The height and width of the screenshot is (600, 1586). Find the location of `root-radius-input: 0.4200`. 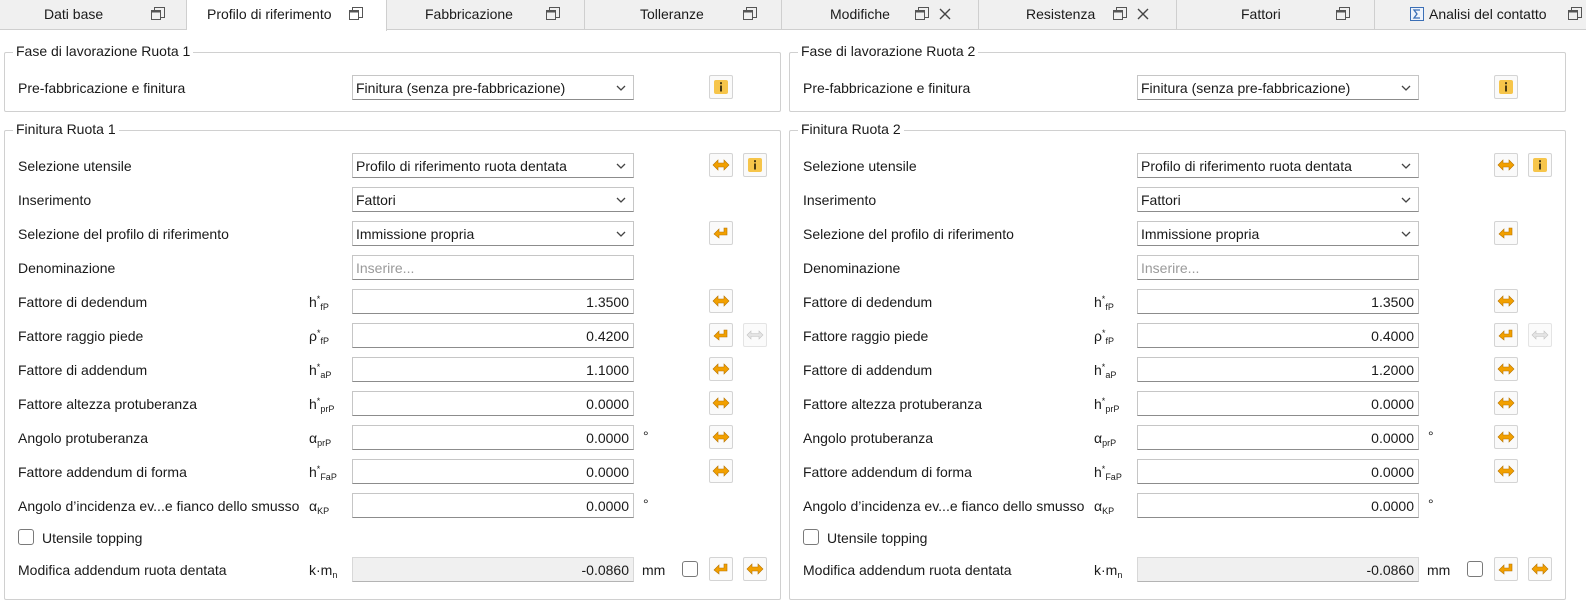

root-radius-input: 0.4200 is located at coordinates (493, 335).